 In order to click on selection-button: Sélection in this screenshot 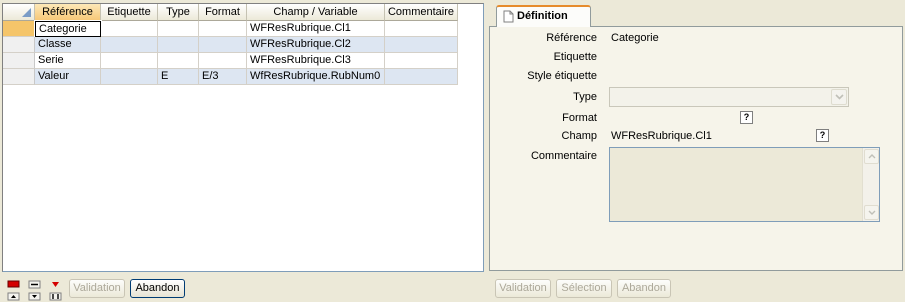, I will do `click(584, 288)`.